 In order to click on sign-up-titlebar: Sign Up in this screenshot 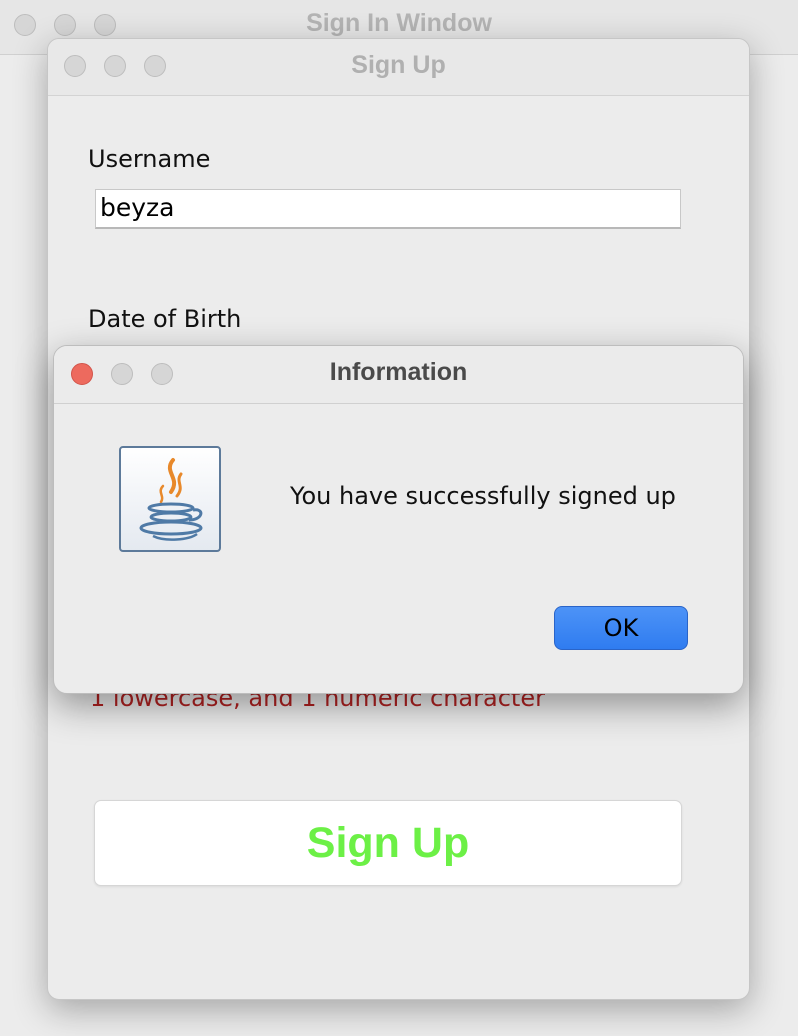, I will do `click(398, 67)`.